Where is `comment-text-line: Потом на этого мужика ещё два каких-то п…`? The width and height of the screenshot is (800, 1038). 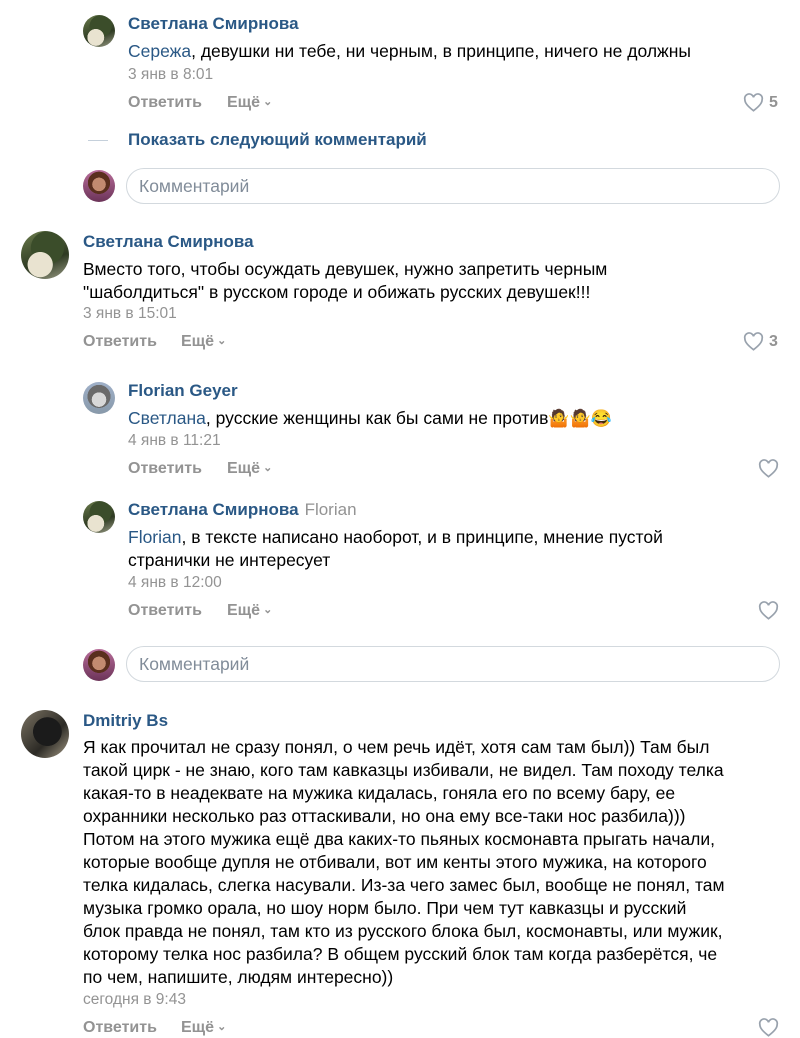 comment-text-line: Потом на этого мужика ещё два каких-то п… is located at coordinates (399, 839).